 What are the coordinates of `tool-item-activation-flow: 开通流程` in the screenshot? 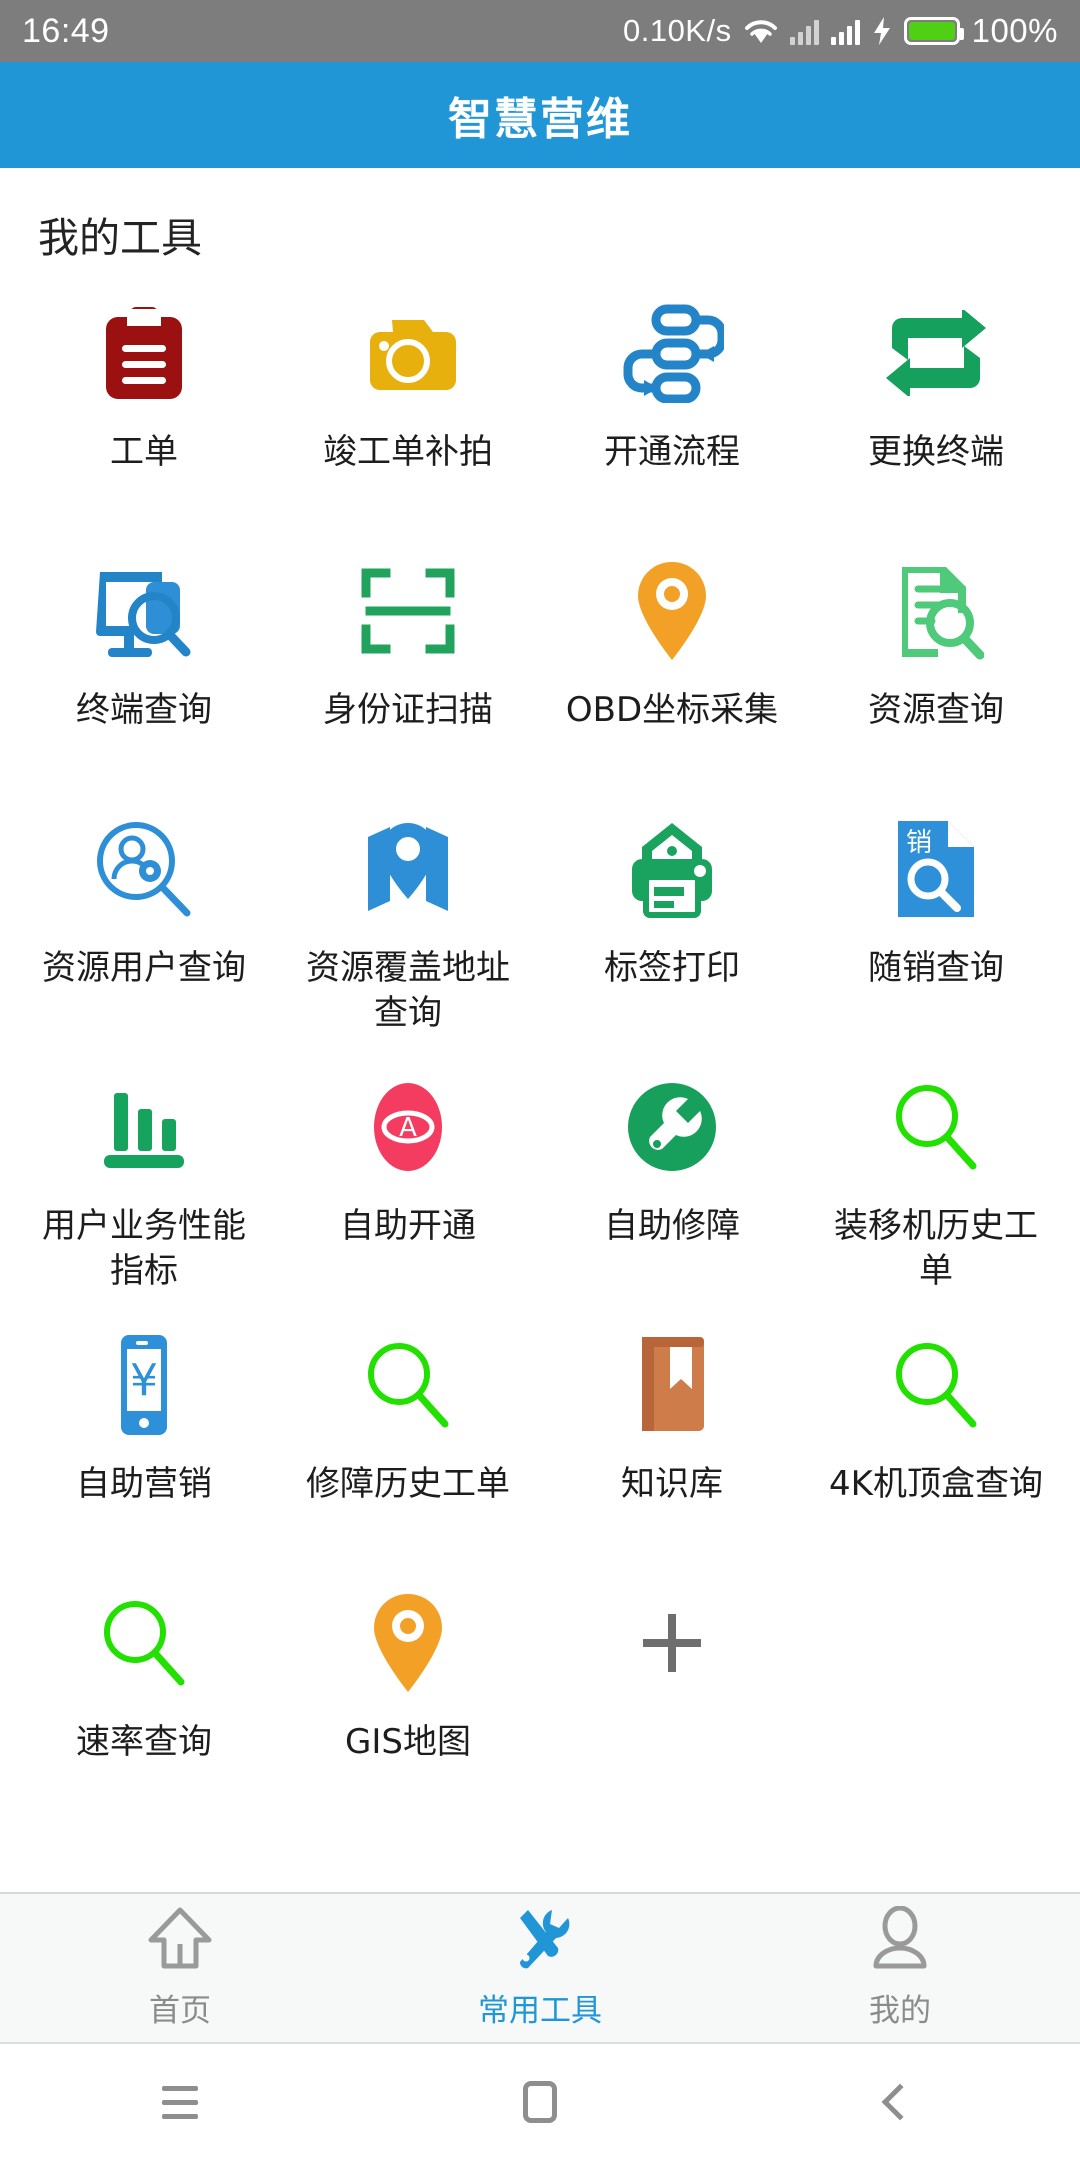 It's located at (672, 411).